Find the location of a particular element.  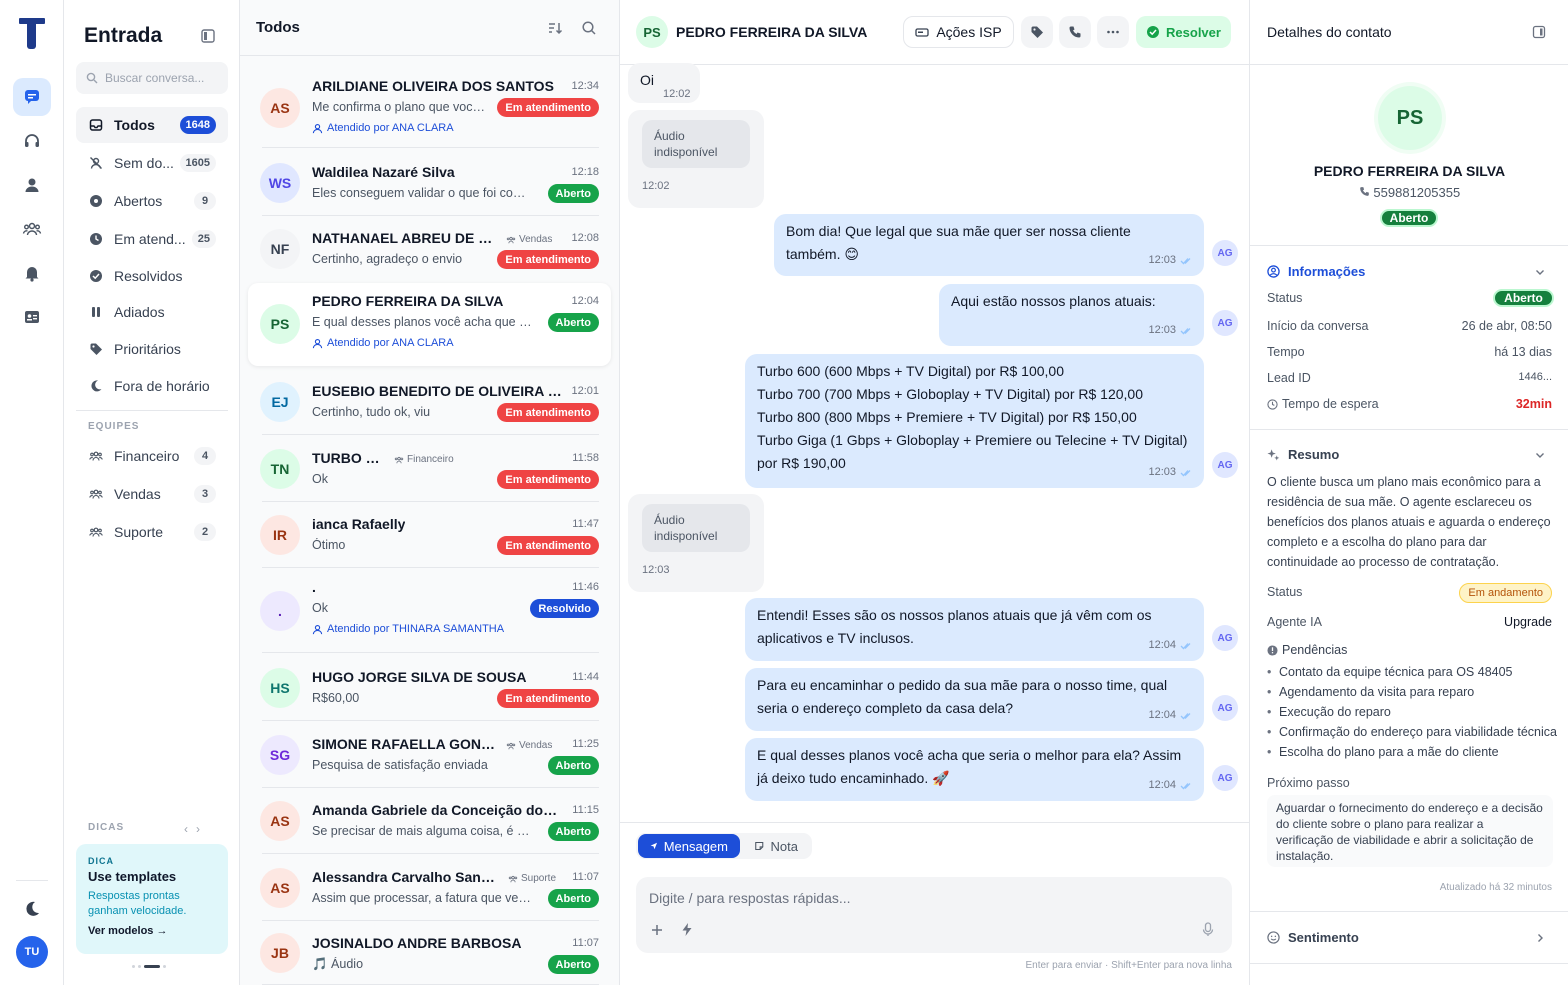

headset-icon is located at coordinates (32, 141).